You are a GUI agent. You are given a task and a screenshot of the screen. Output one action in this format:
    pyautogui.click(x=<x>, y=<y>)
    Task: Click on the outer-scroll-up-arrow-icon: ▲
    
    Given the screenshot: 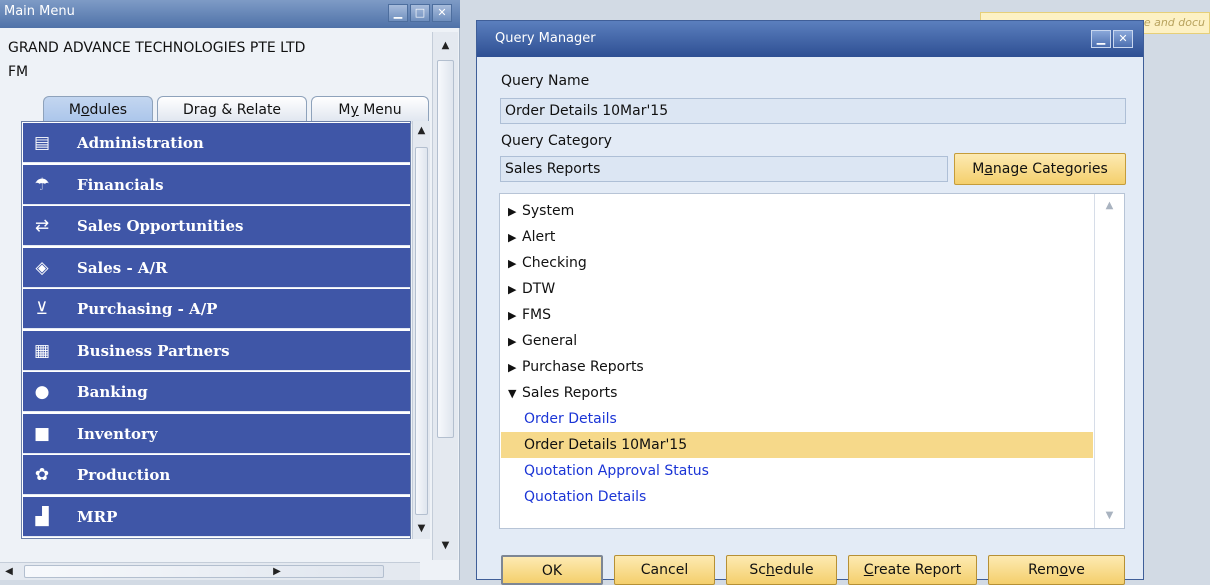 What is the action you would take?
    pyautogui.click(x=445, y=45)
    